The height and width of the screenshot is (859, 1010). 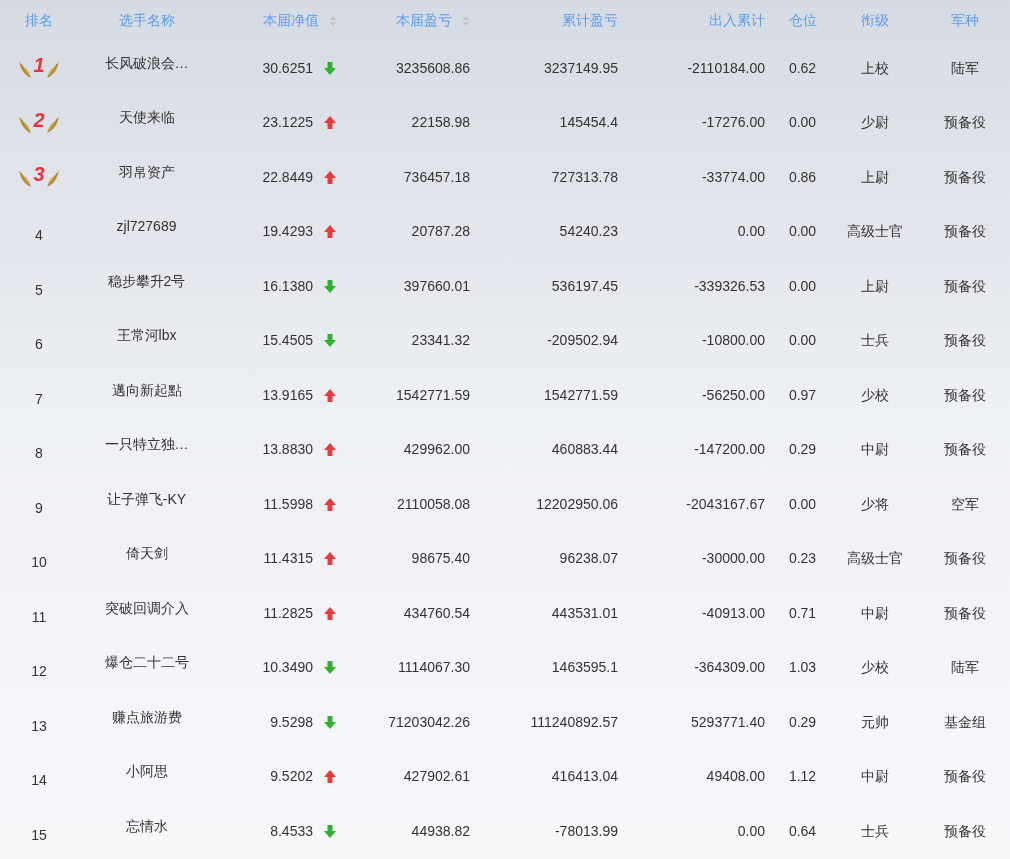 I want to click on cumulative-profit: 416413.04, so click(x=584, y=777).